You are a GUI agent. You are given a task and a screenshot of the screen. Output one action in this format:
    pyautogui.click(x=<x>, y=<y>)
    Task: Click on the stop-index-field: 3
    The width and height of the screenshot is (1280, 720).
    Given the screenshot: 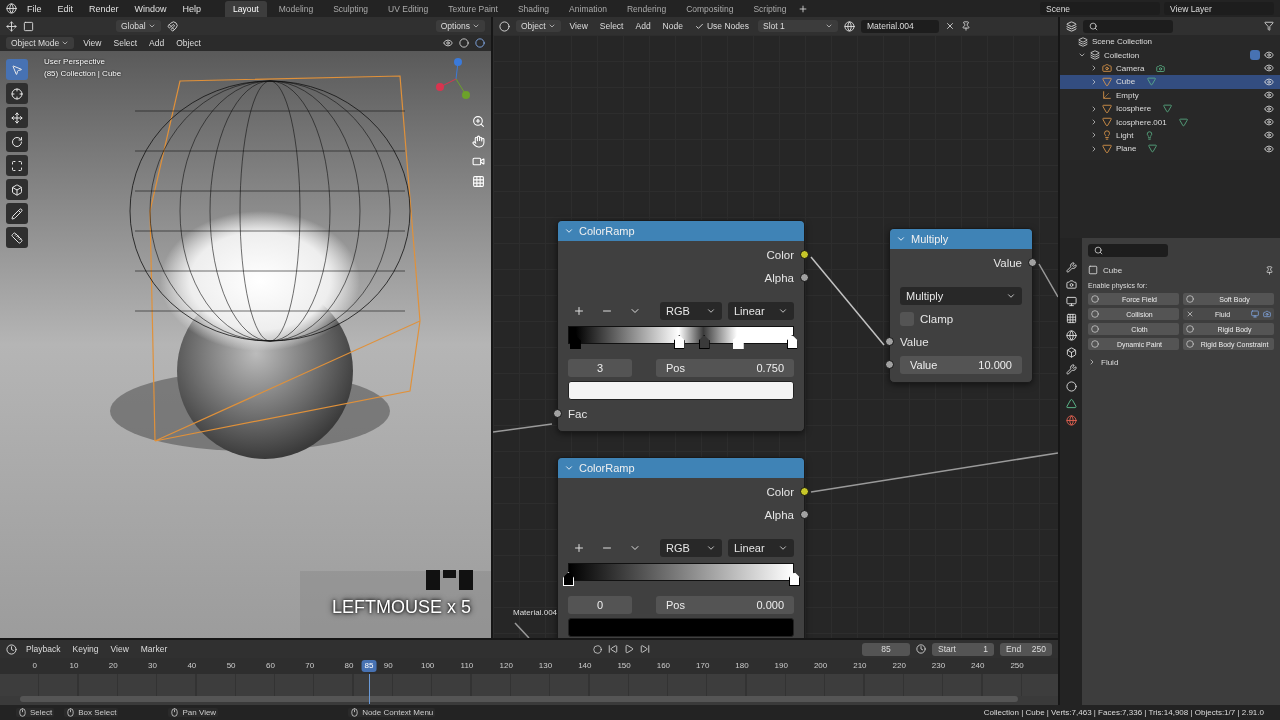 What is the action you would take?
    pyautogui.click(x=600, y=367)
    